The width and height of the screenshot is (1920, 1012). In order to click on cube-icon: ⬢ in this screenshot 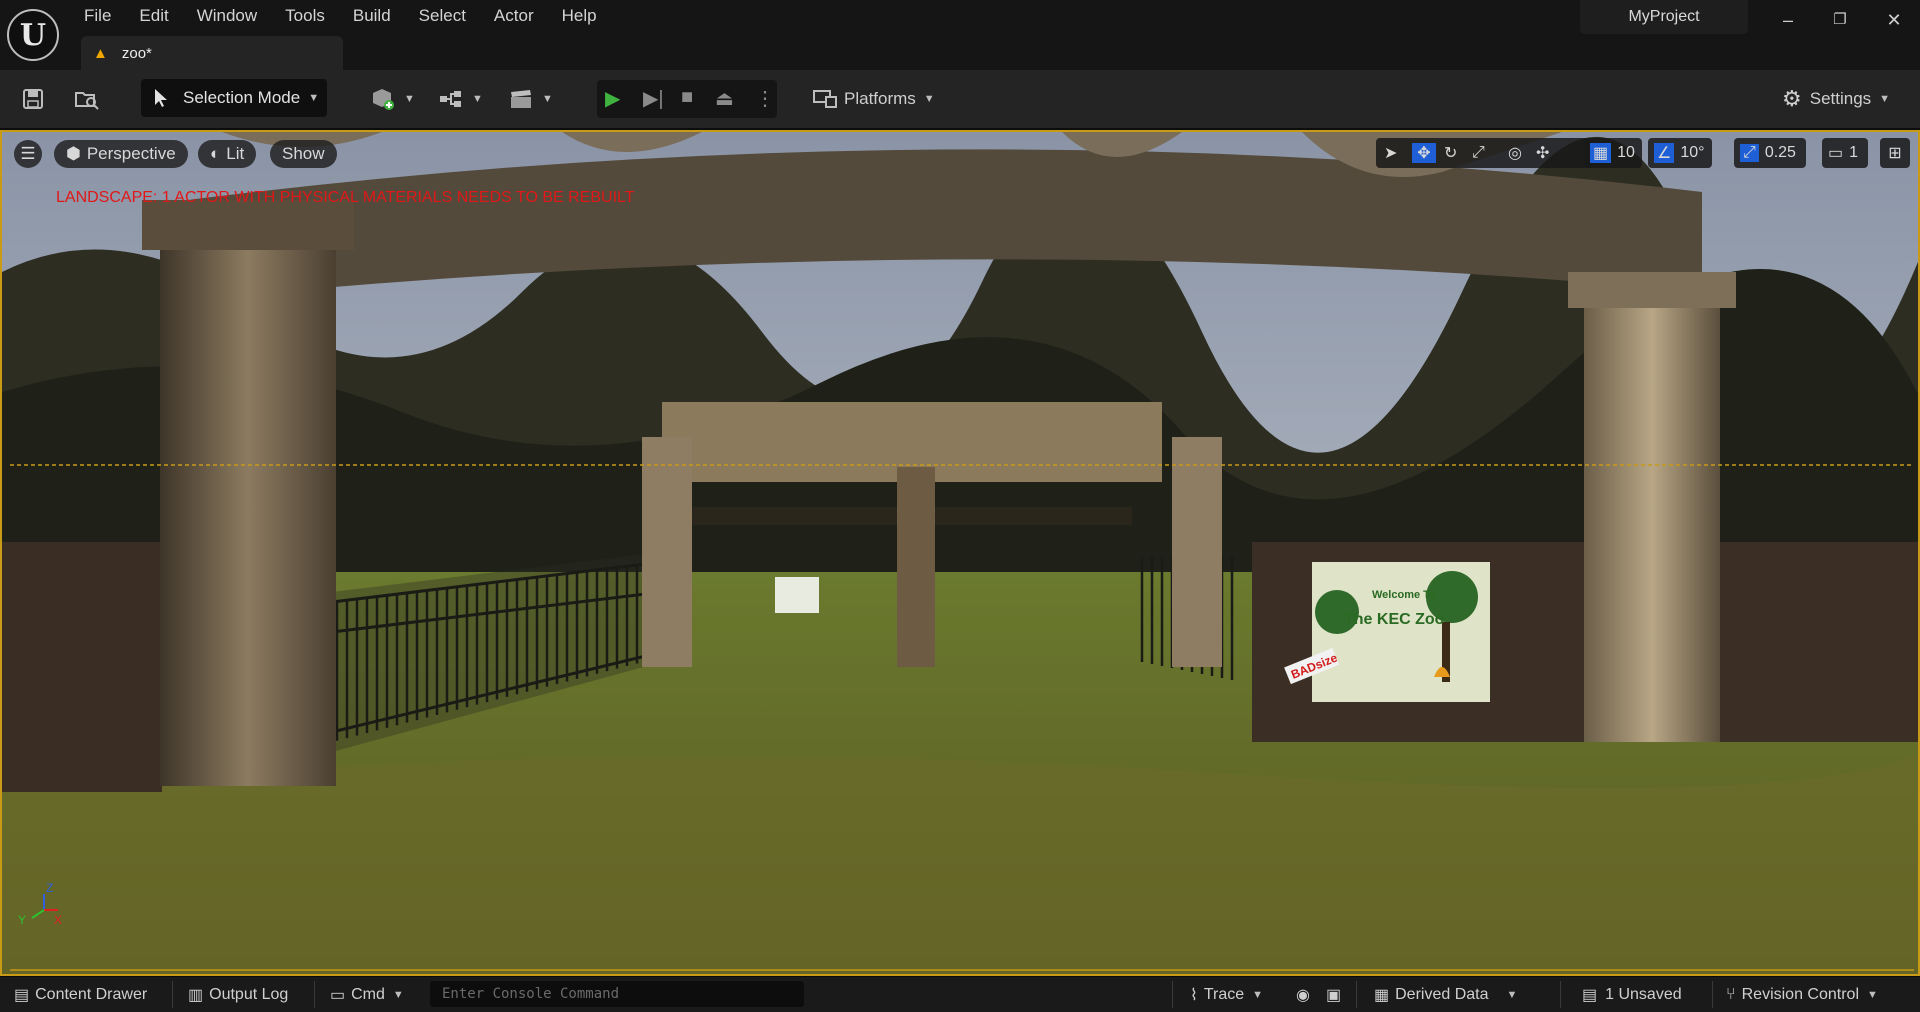, I will do `click(73, 153)`.